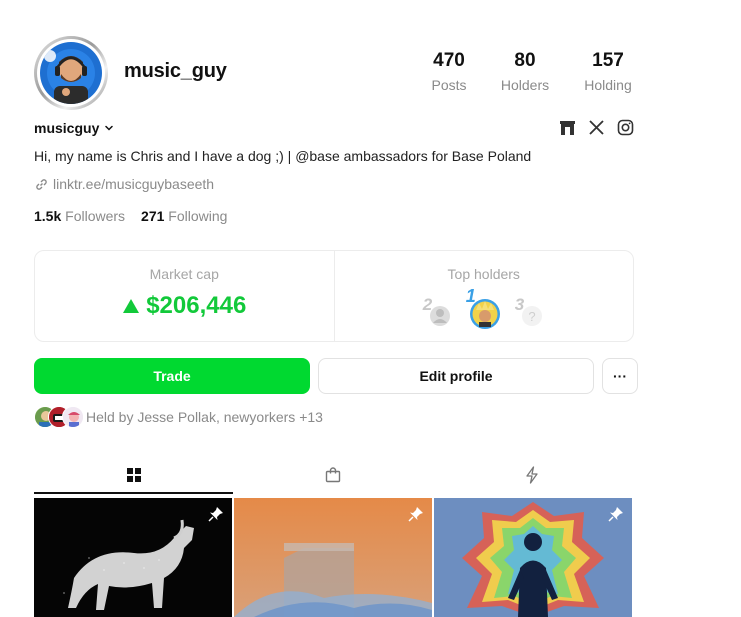  I want to click on profile-link: linktr.ee/musicguybaseeth, so click(124, 184).